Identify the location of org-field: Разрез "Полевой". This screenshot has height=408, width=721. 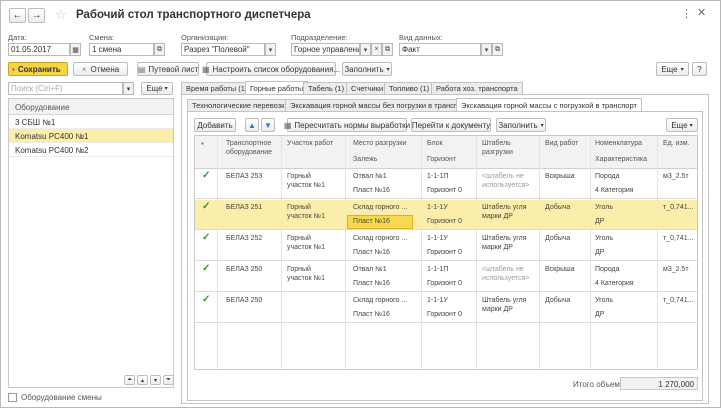
(223, 49).